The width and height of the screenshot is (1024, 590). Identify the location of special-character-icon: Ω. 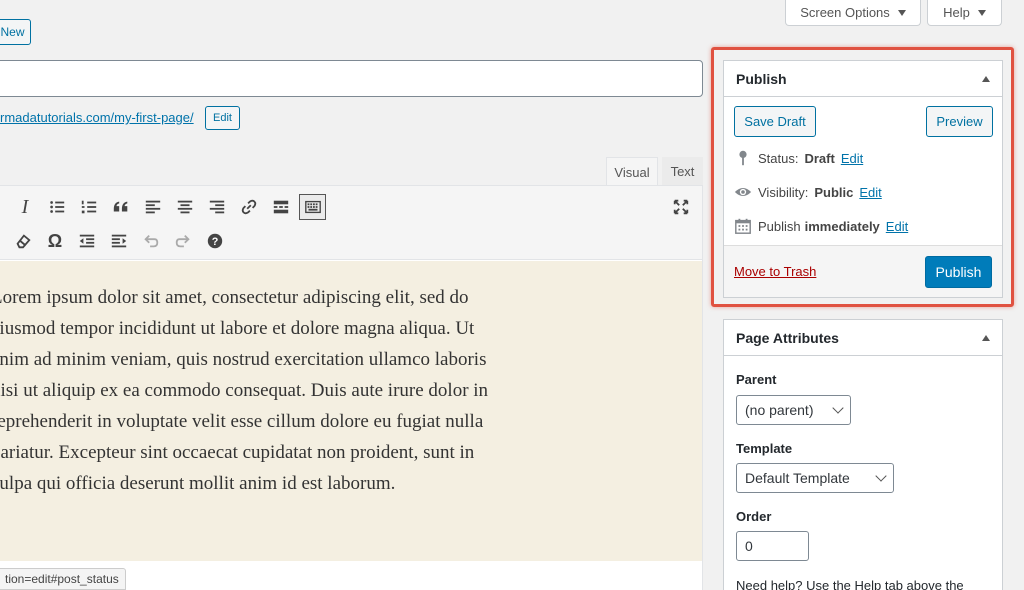
(55, 241).